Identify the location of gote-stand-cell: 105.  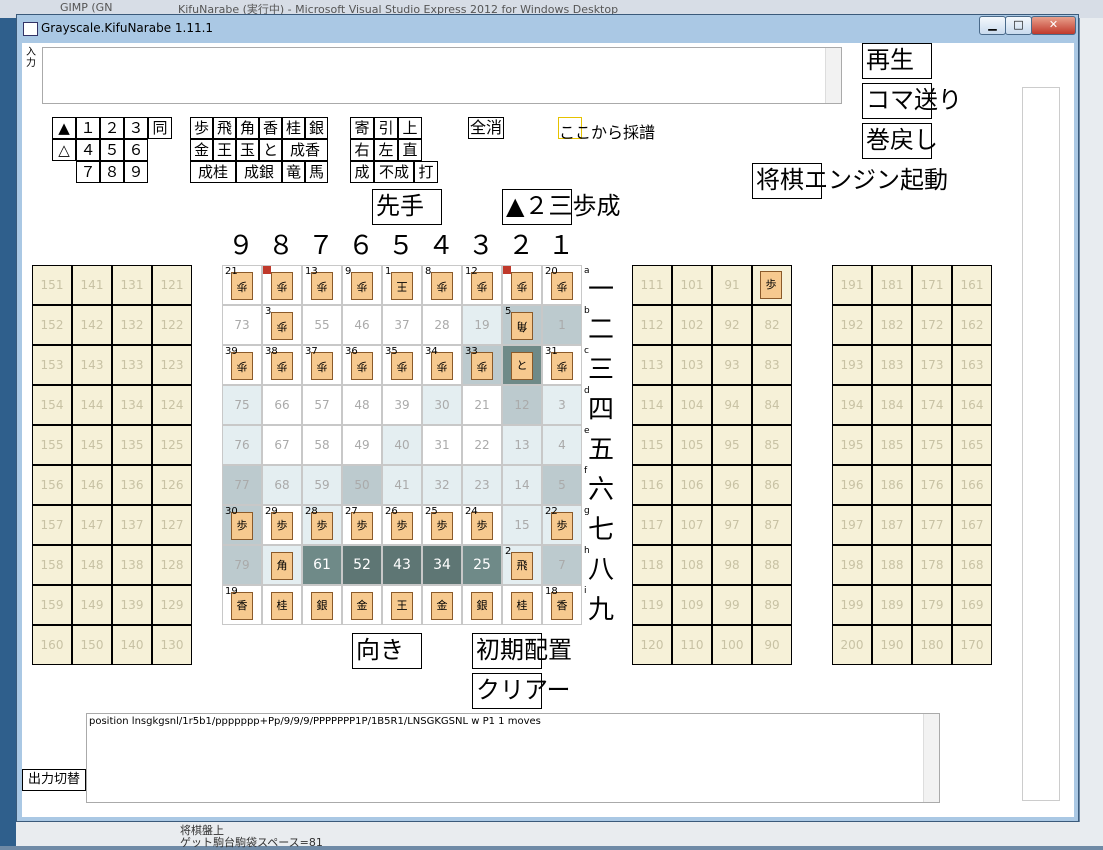
(692, 445).